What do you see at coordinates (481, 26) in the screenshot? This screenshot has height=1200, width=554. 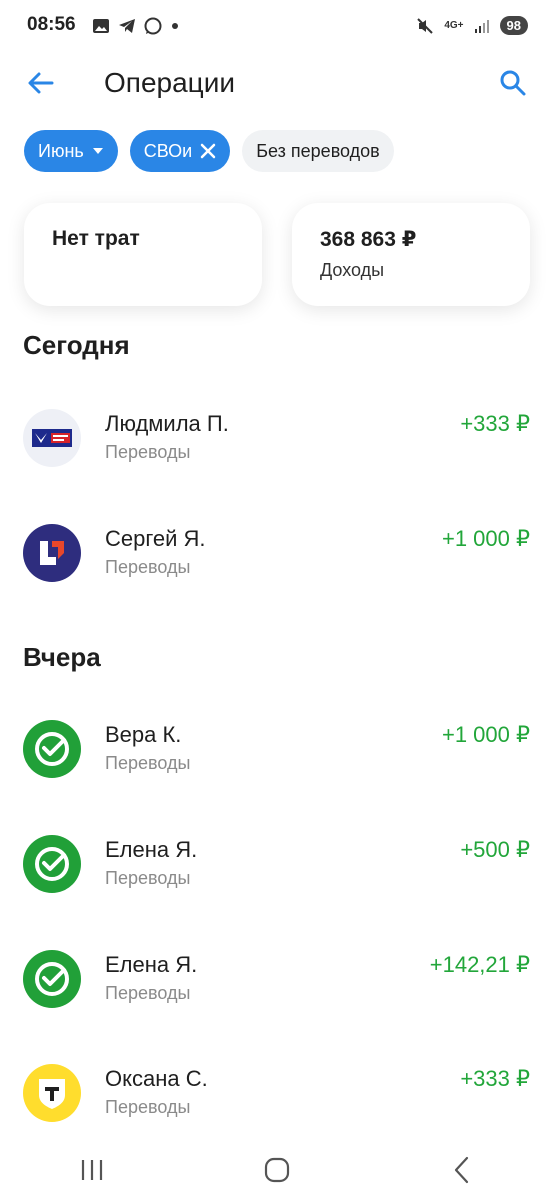 I see `signal-icon` at bounding box center [481, 26].